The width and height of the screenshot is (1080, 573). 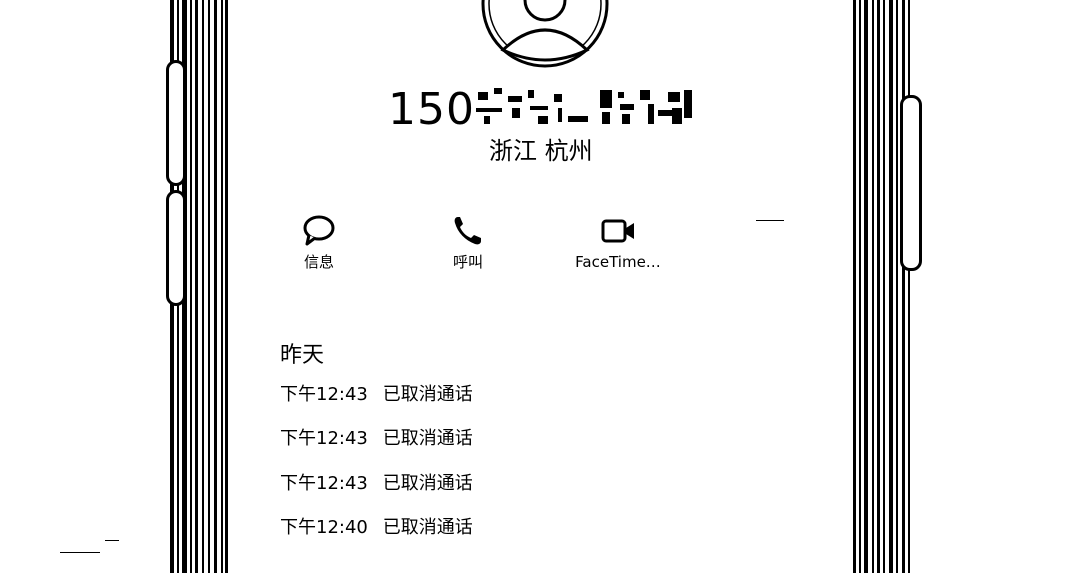 I want to click on phone-frame-right, so click(x=882, y=286).